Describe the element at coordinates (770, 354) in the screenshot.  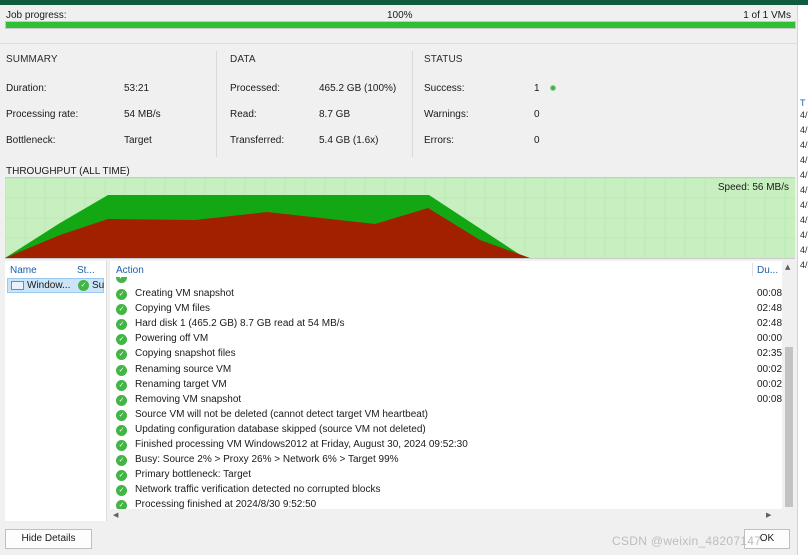
I see `action-duration: 02:35` at that location.